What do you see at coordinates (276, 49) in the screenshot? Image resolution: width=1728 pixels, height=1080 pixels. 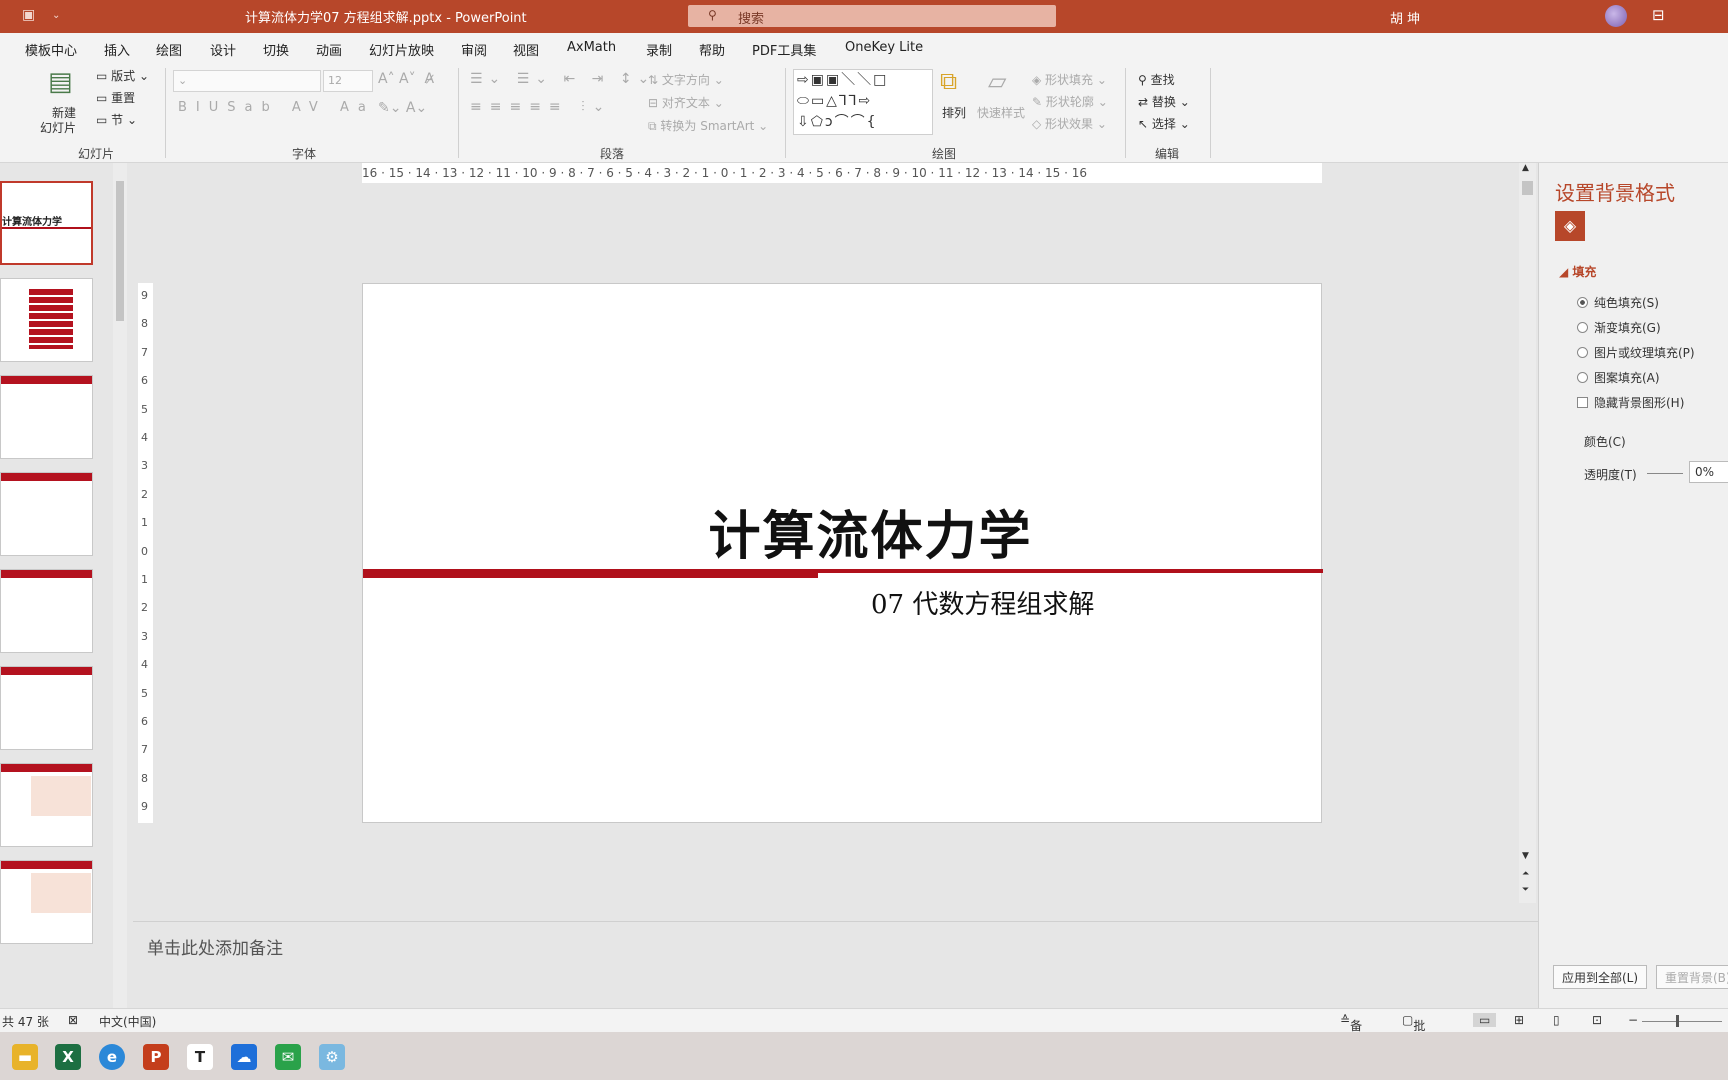 I see `tab-transitions: 切换` at bounding box center [276, 49].